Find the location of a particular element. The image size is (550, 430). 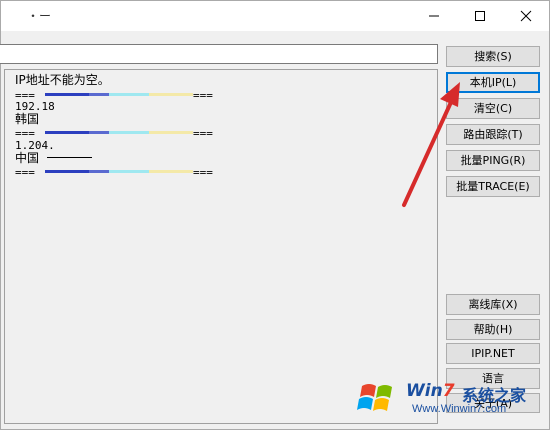

close-icon is located at coordinates (526, 16).